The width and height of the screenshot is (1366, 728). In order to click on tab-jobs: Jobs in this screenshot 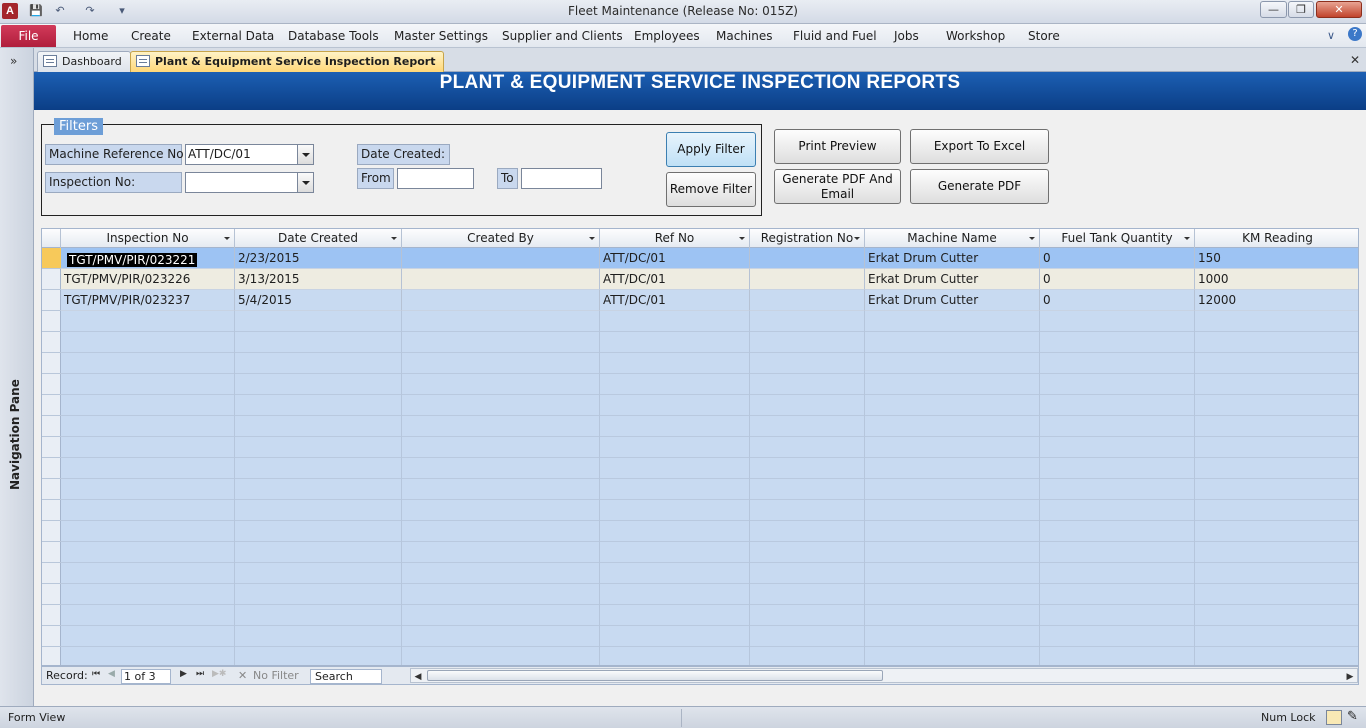, I will do `click(906, 36)`.